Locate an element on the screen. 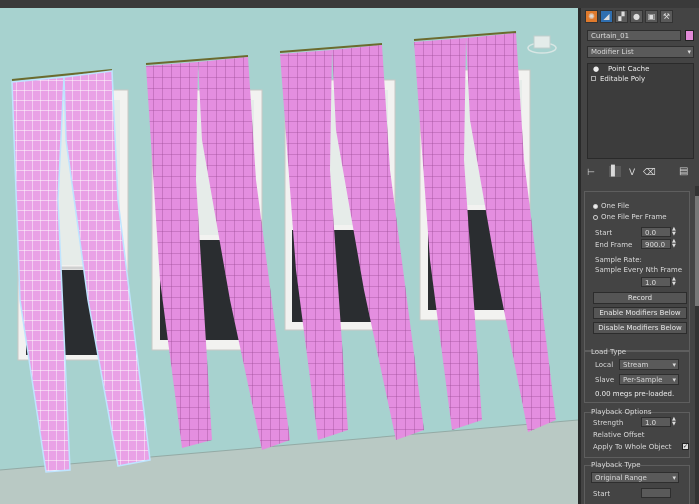 Image resolution: width=699 pixels, height=504 pixels. slave-label: Slave is located at coordinates (605, 380).